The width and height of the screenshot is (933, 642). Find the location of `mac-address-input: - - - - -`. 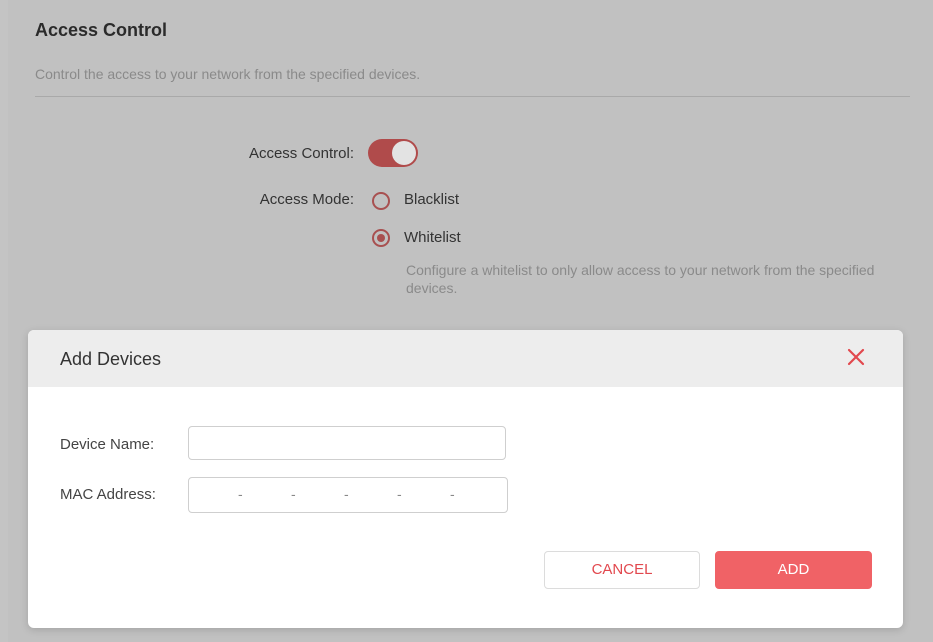

mac-address-input: - - - - - is located at coordinates (348, 495).